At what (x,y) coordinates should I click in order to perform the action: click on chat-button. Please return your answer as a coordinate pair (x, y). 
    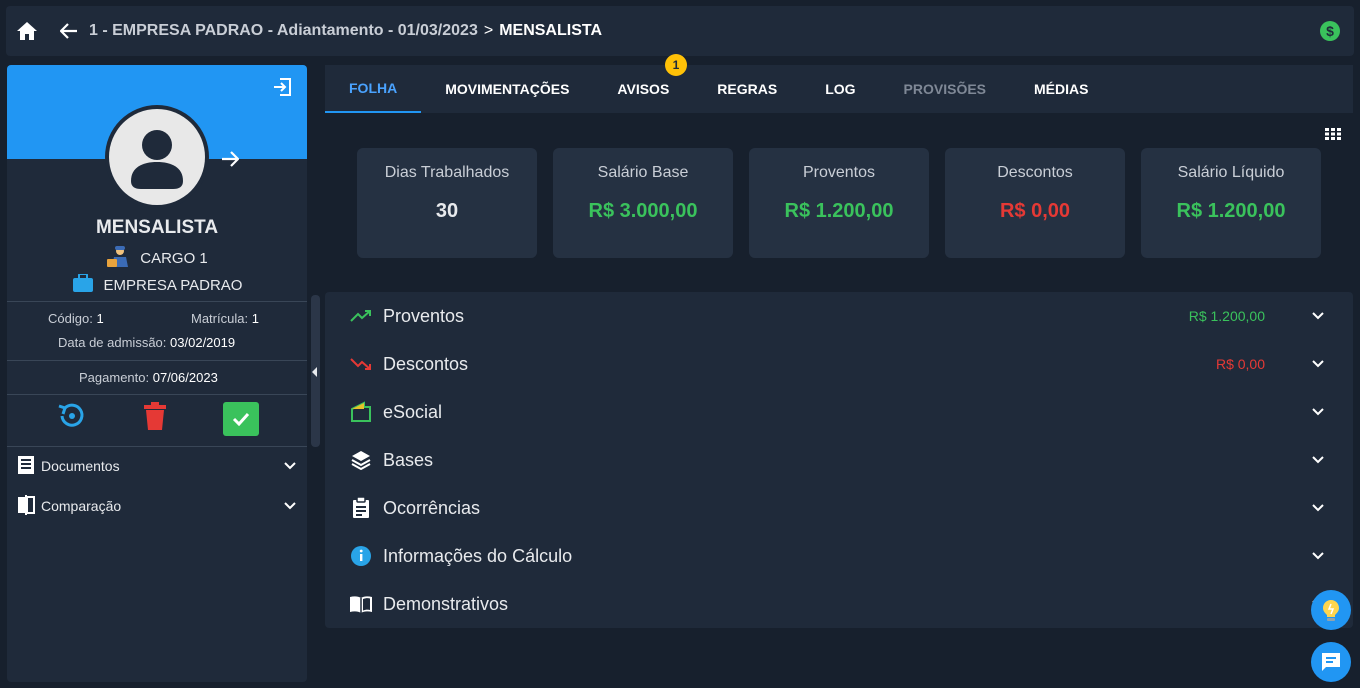
    Looking at the image, I should click on (1331, 662).